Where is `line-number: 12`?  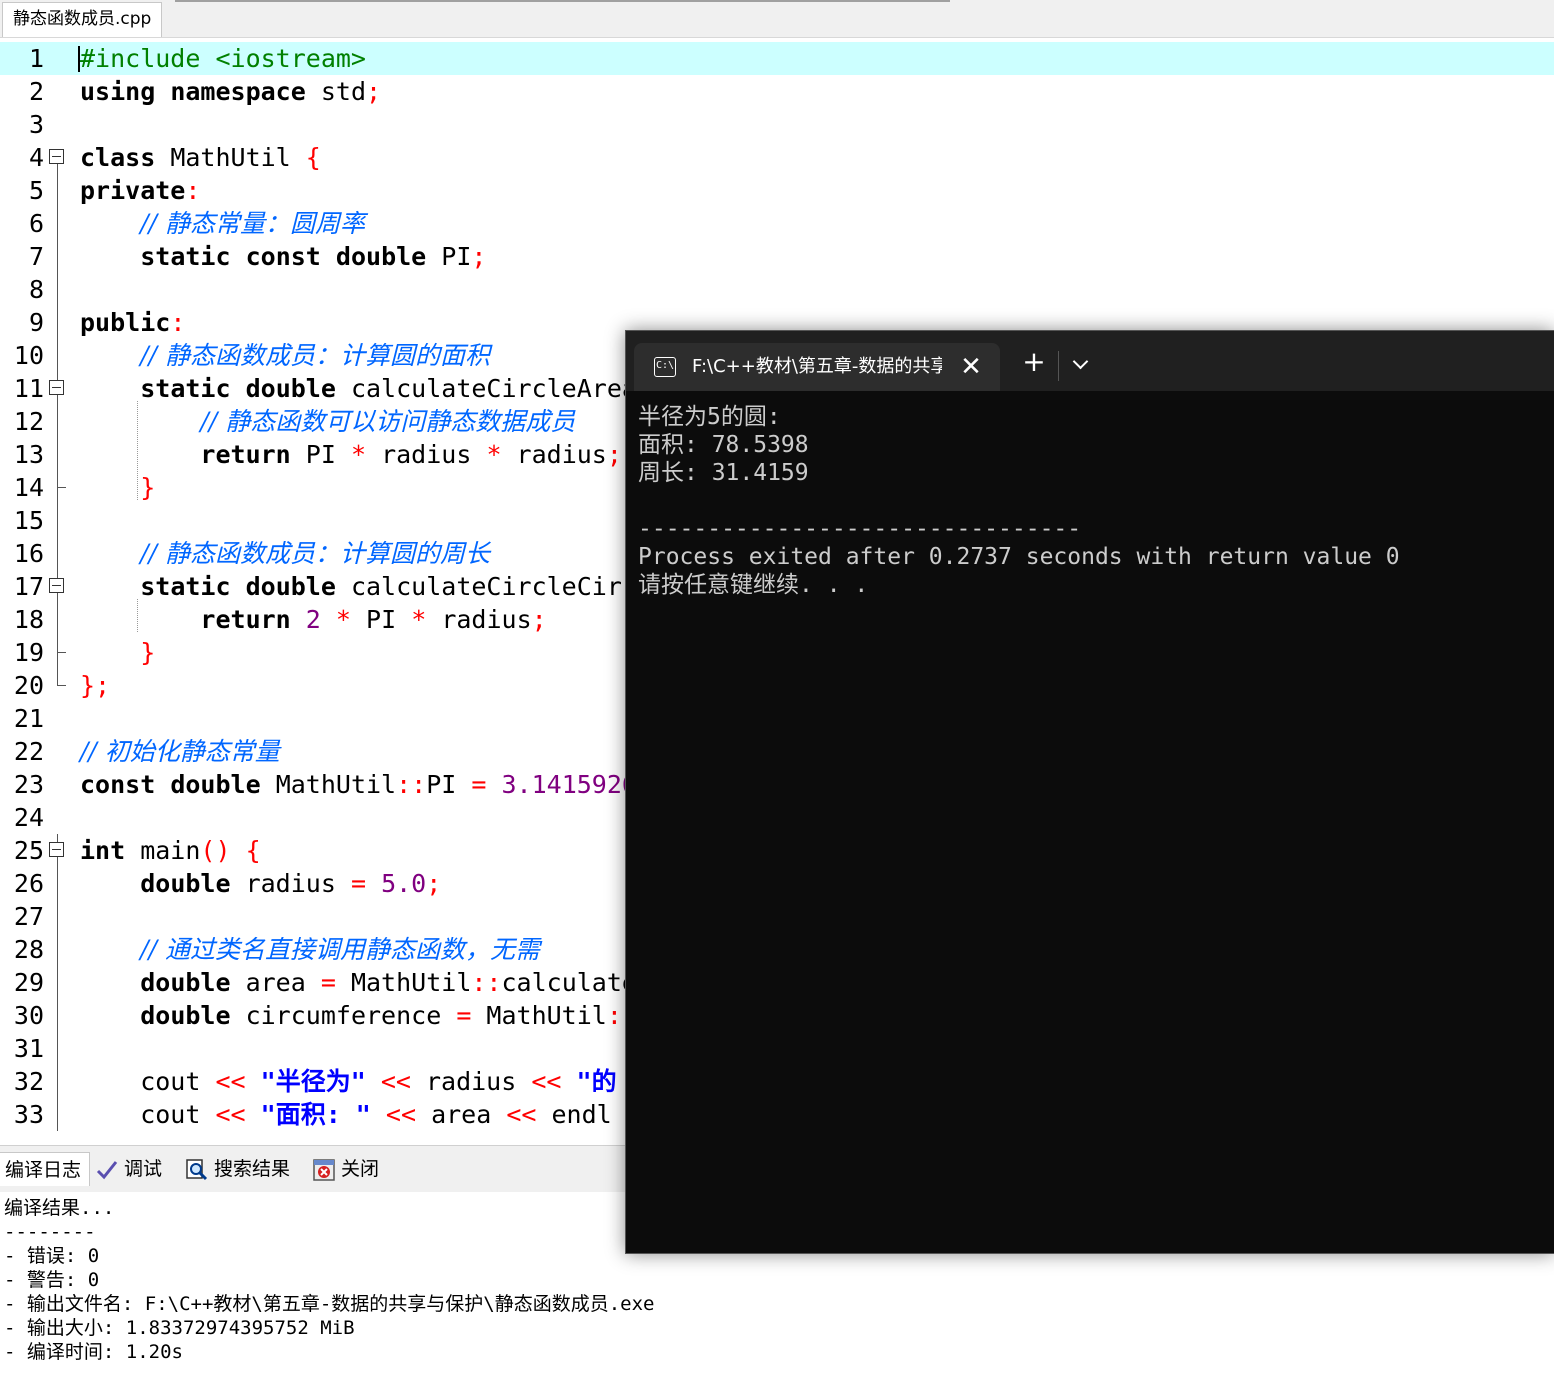
line-number: 12 is located at coordinates (28, 421).